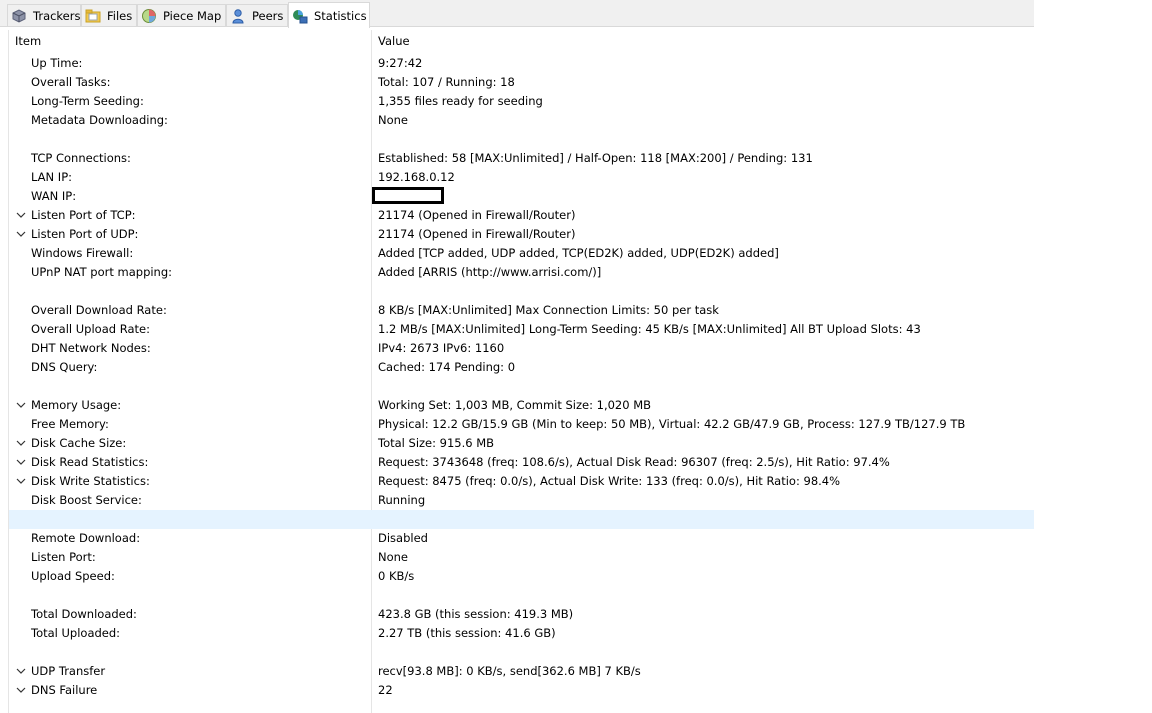 The height and width of the screenshot is (713, 1152). What do you see at coordinates (54, 196) in the screenshot?
I see `row-label: WAN IP:` at bounding box center [54, 196].